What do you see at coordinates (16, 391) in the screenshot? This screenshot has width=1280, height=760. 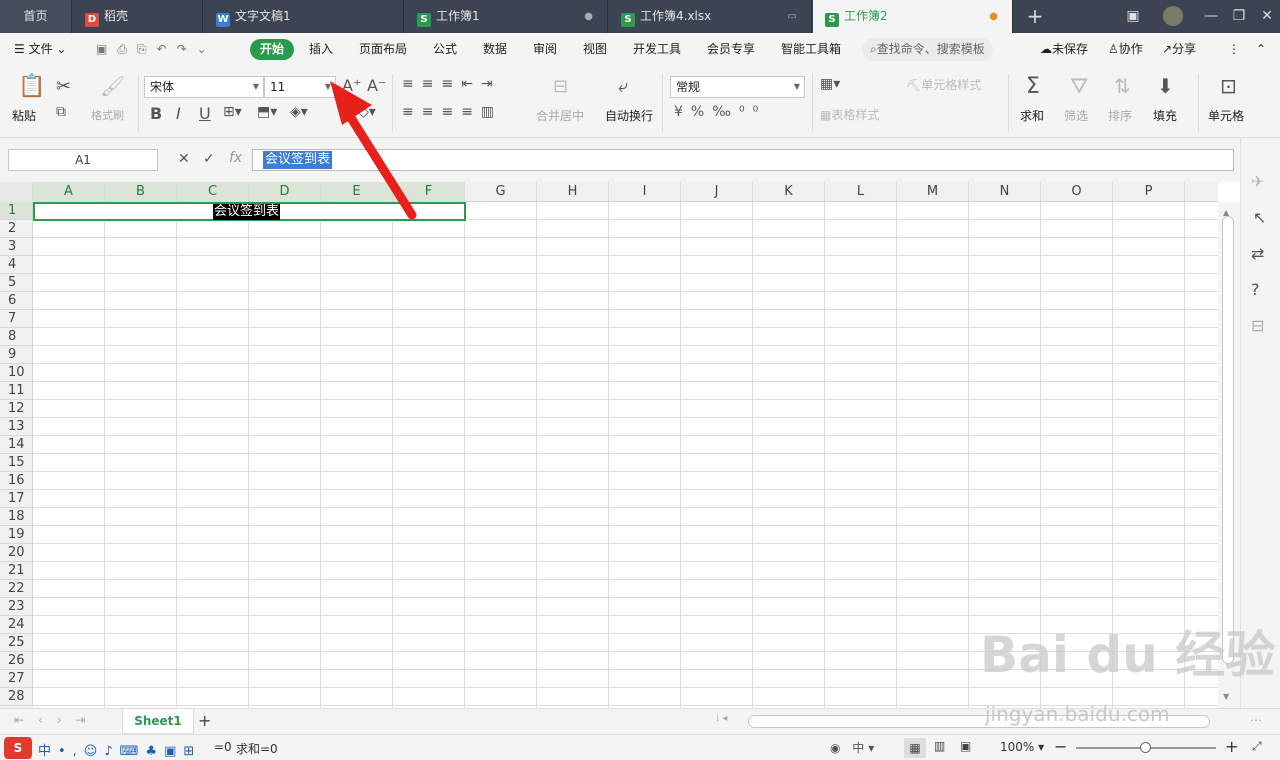 I see `row-header-11: 11` at bounding box center [16, 391].